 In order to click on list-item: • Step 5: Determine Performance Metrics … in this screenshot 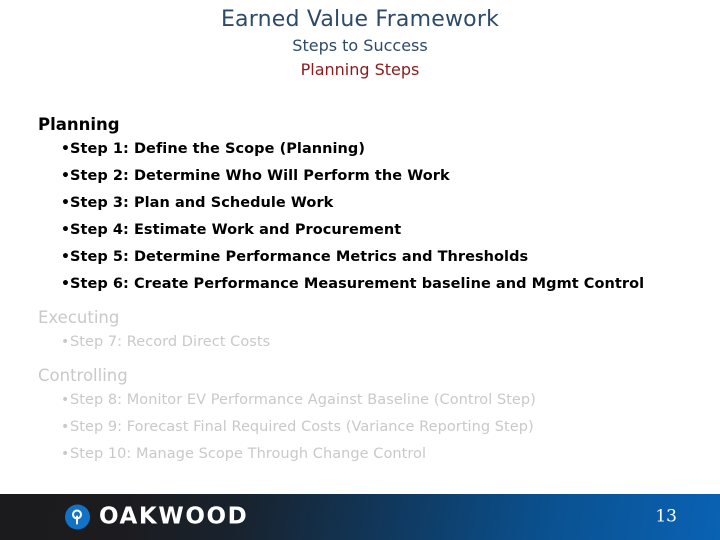, I will do `click(360, 262)`.